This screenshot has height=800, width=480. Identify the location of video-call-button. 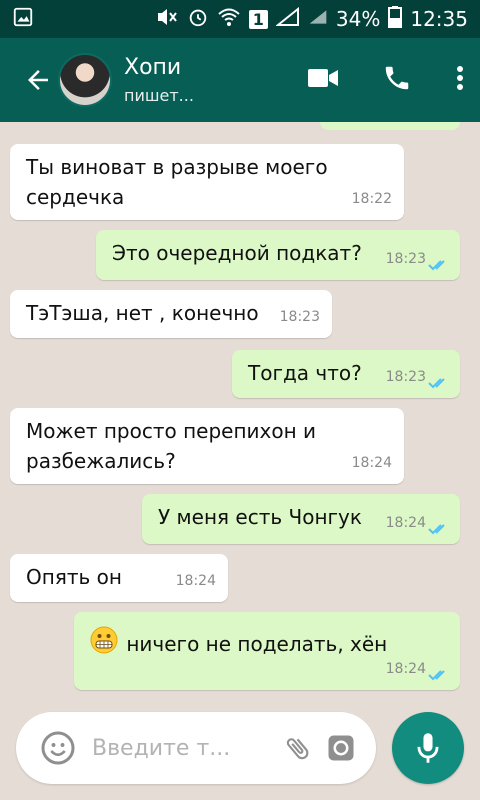
(323, 80).